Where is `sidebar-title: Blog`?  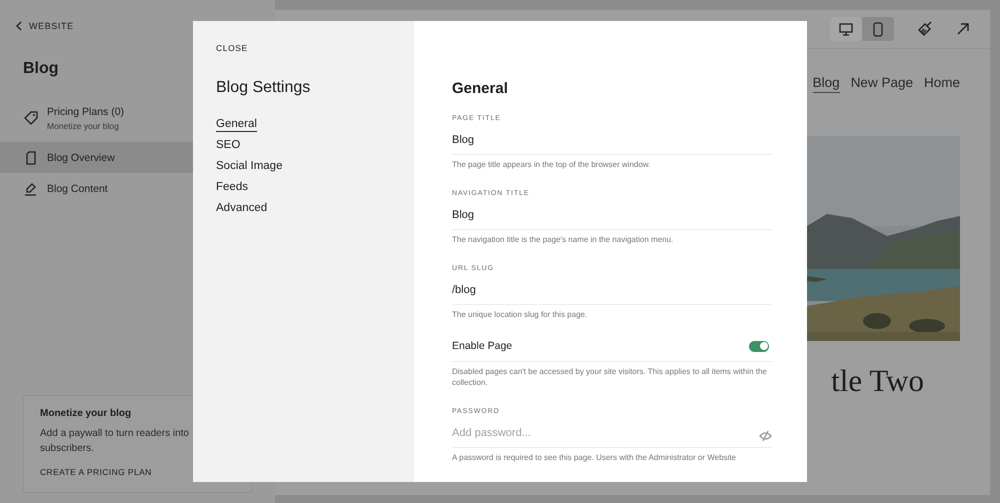 sidebar-title: Blog is located at coordinates (41, 69).